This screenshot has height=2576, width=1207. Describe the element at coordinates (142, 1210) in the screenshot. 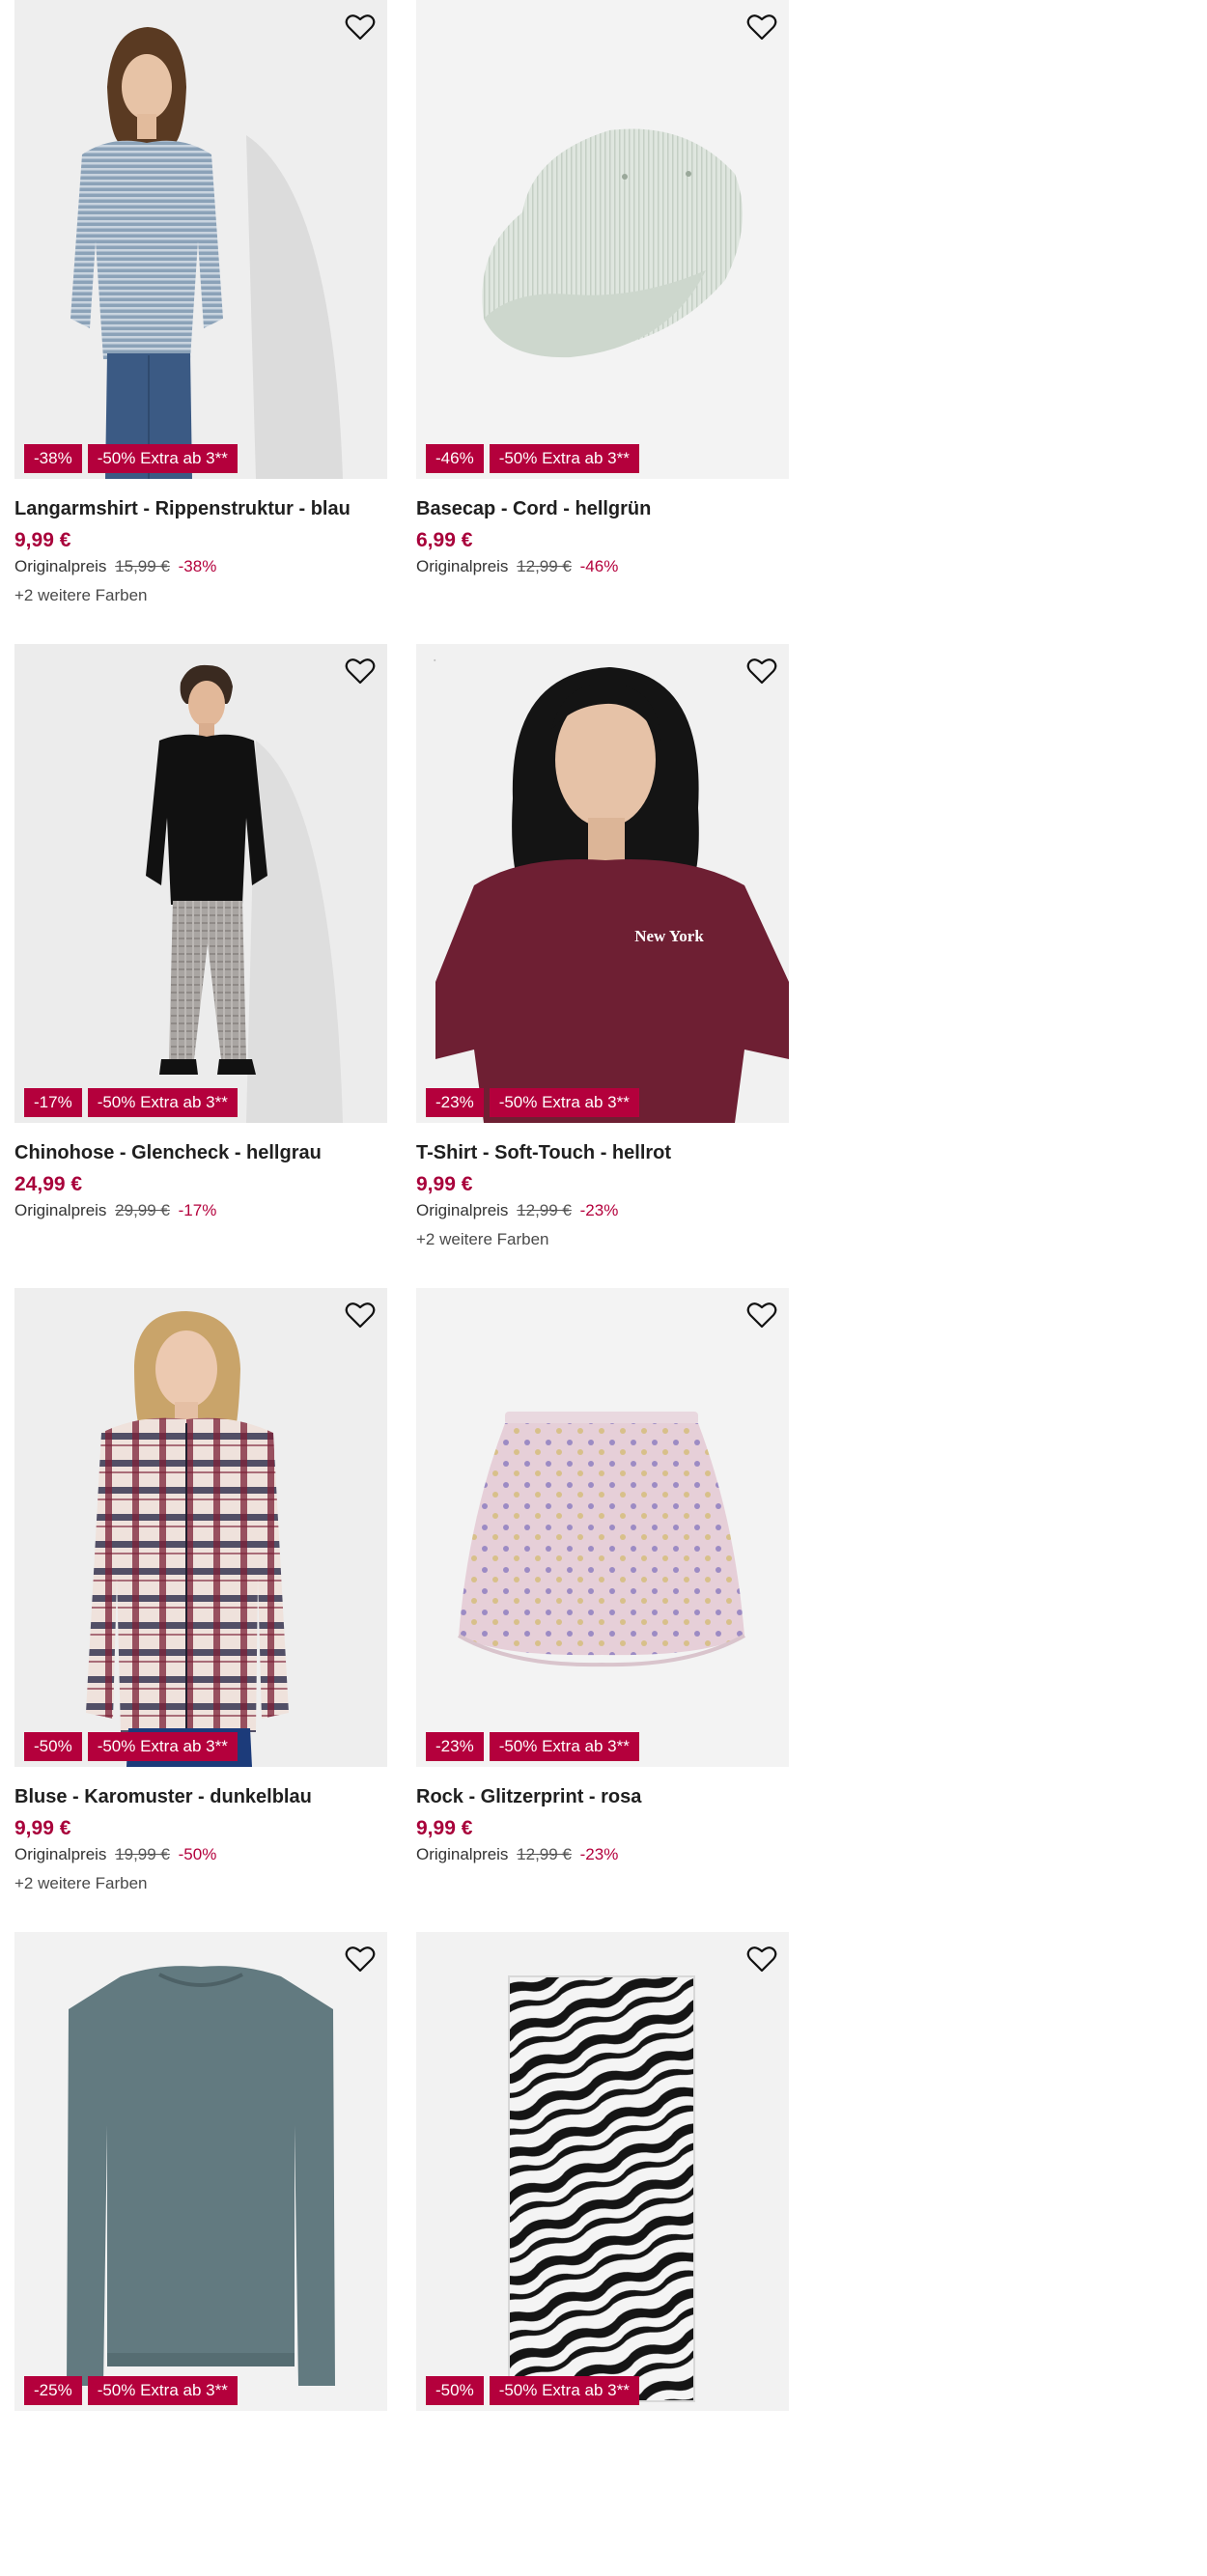

I see `original-price: 29,99 €` at that location.